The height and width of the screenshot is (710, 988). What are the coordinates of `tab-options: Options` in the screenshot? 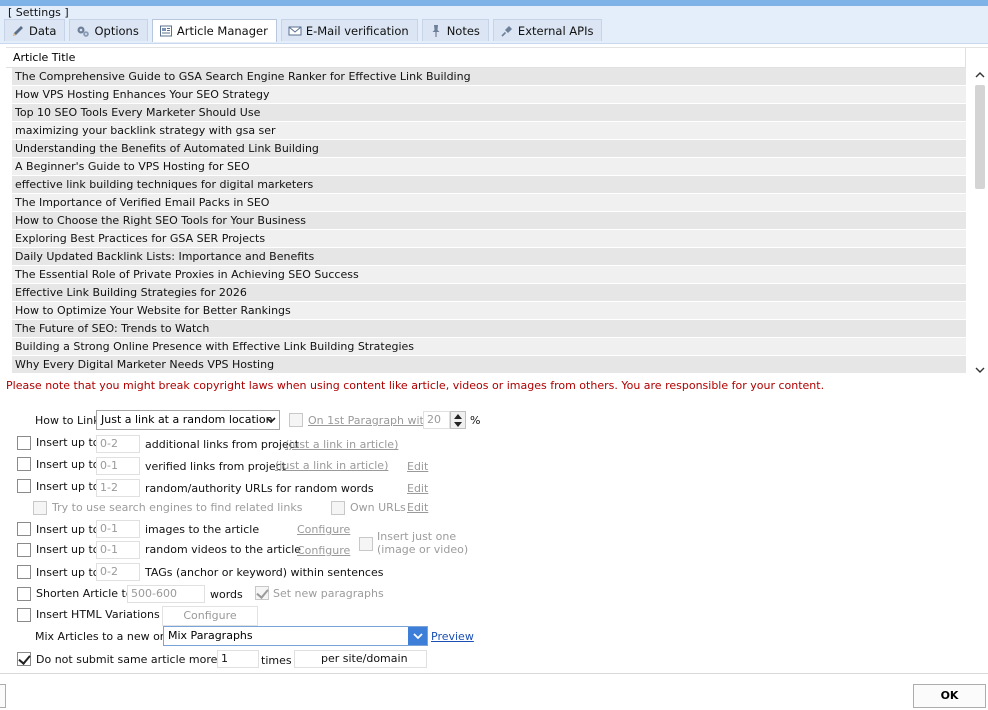 It's located at (108, 30).